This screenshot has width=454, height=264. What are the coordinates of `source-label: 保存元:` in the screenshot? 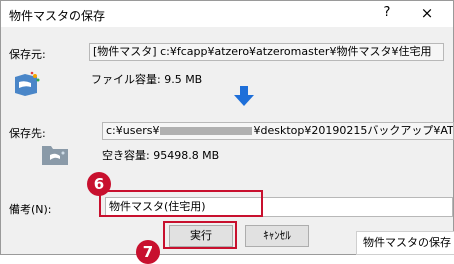 It's located at (27, 54).